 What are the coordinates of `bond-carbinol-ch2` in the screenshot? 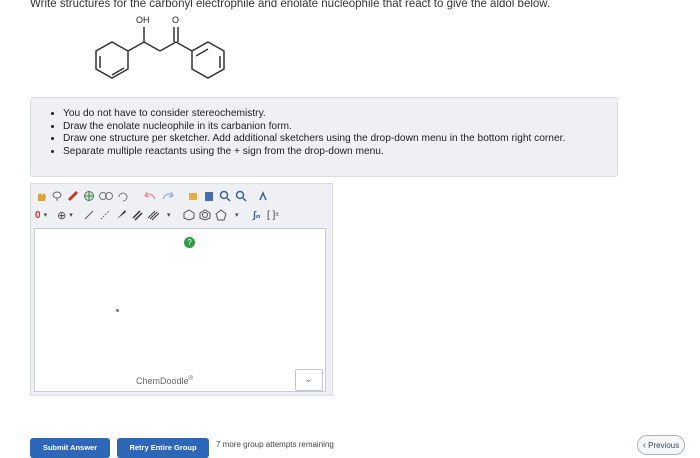 It's located at (152, 46).